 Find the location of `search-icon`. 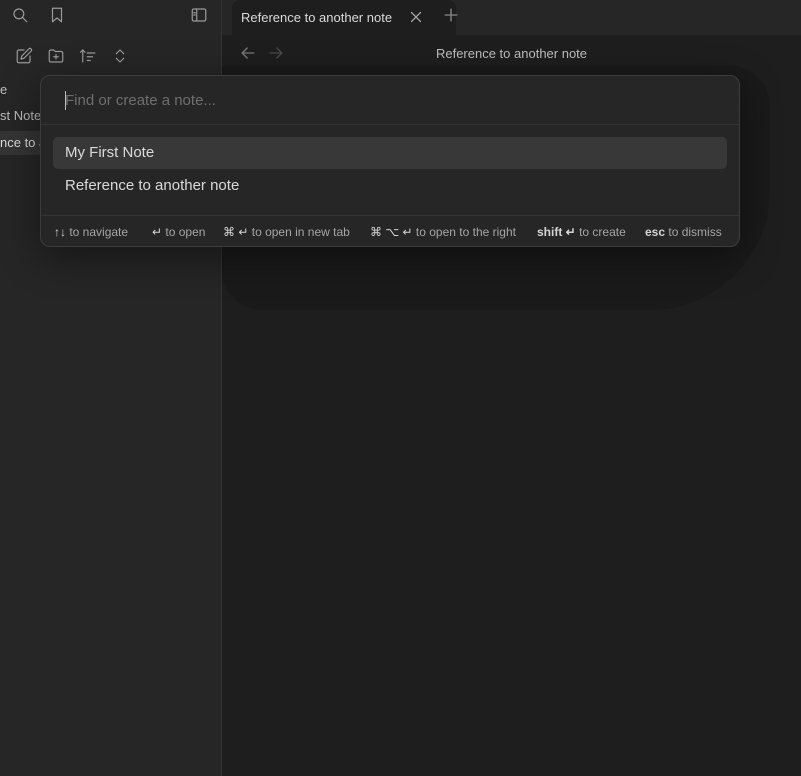

search-icon is located at coordinates (20, 15).